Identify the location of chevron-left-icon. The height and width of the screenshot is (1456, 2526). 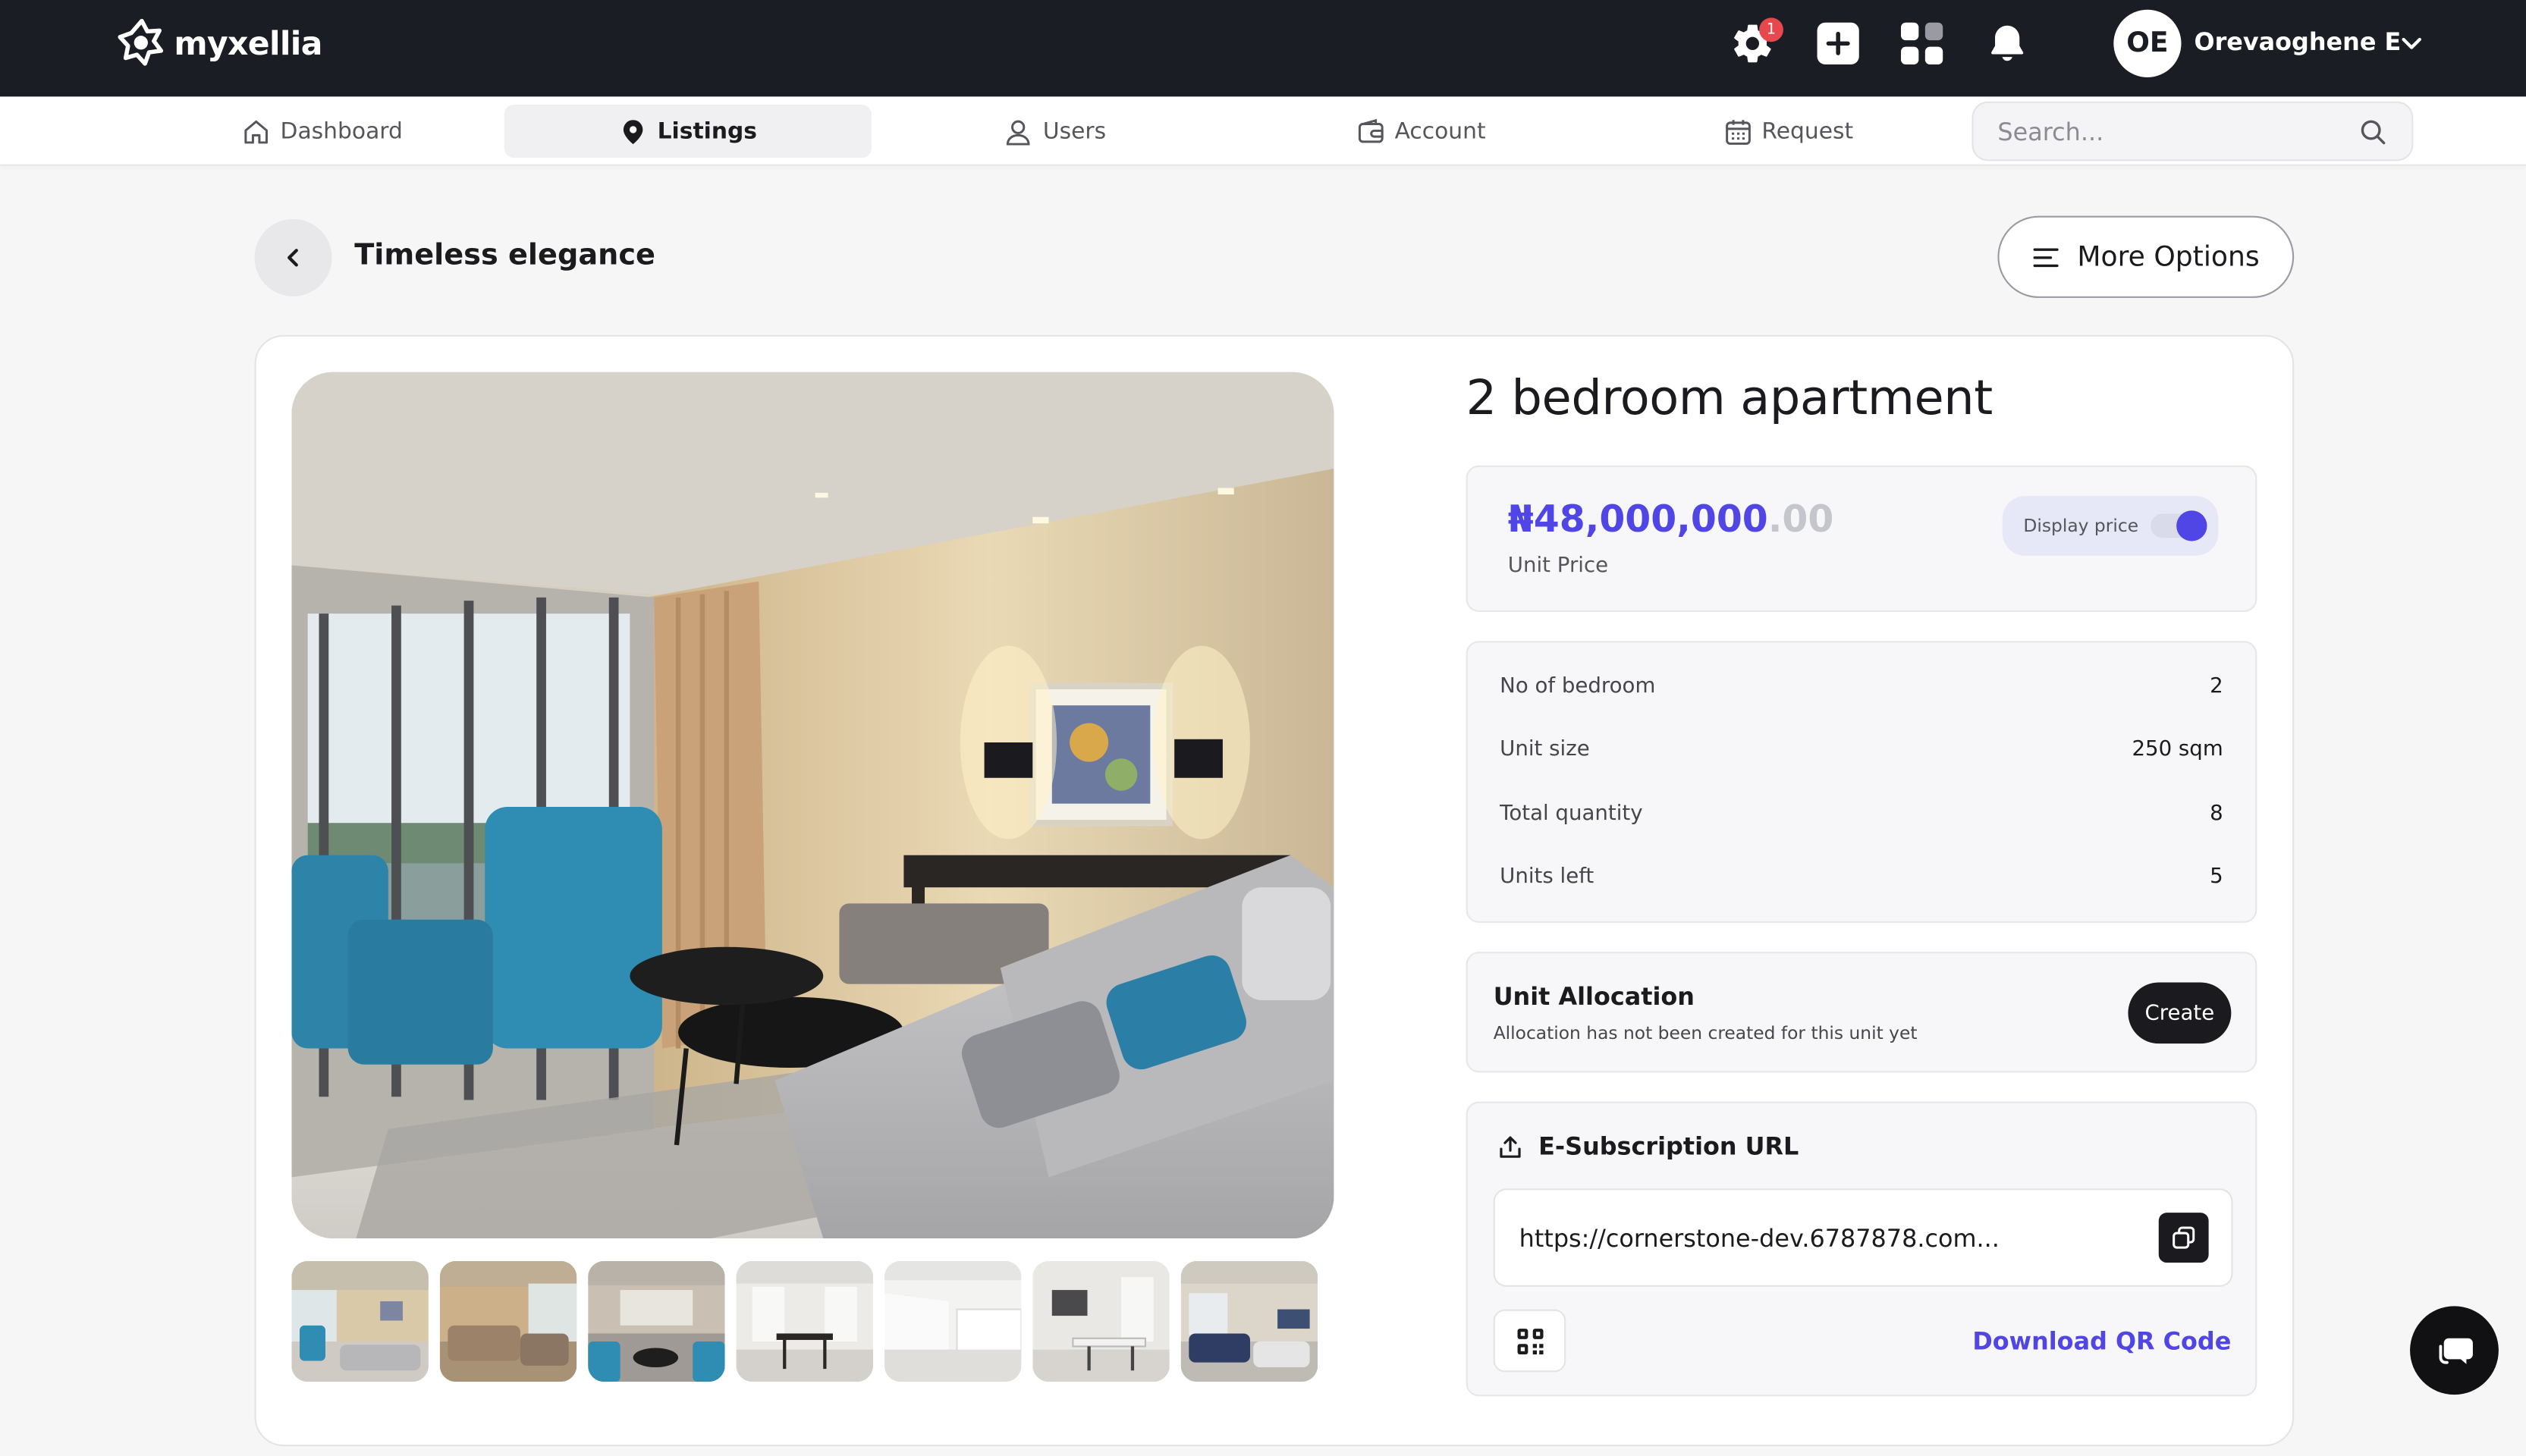
(292, 258).